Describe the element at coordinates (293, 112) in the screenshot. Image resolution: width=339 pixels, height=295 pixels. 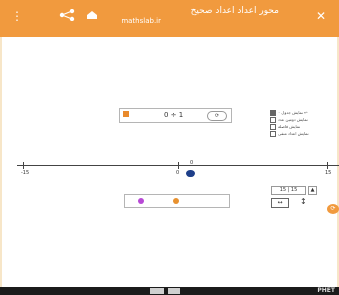
I see `option-label: نمایش جدول ۰ ↩` at that location.